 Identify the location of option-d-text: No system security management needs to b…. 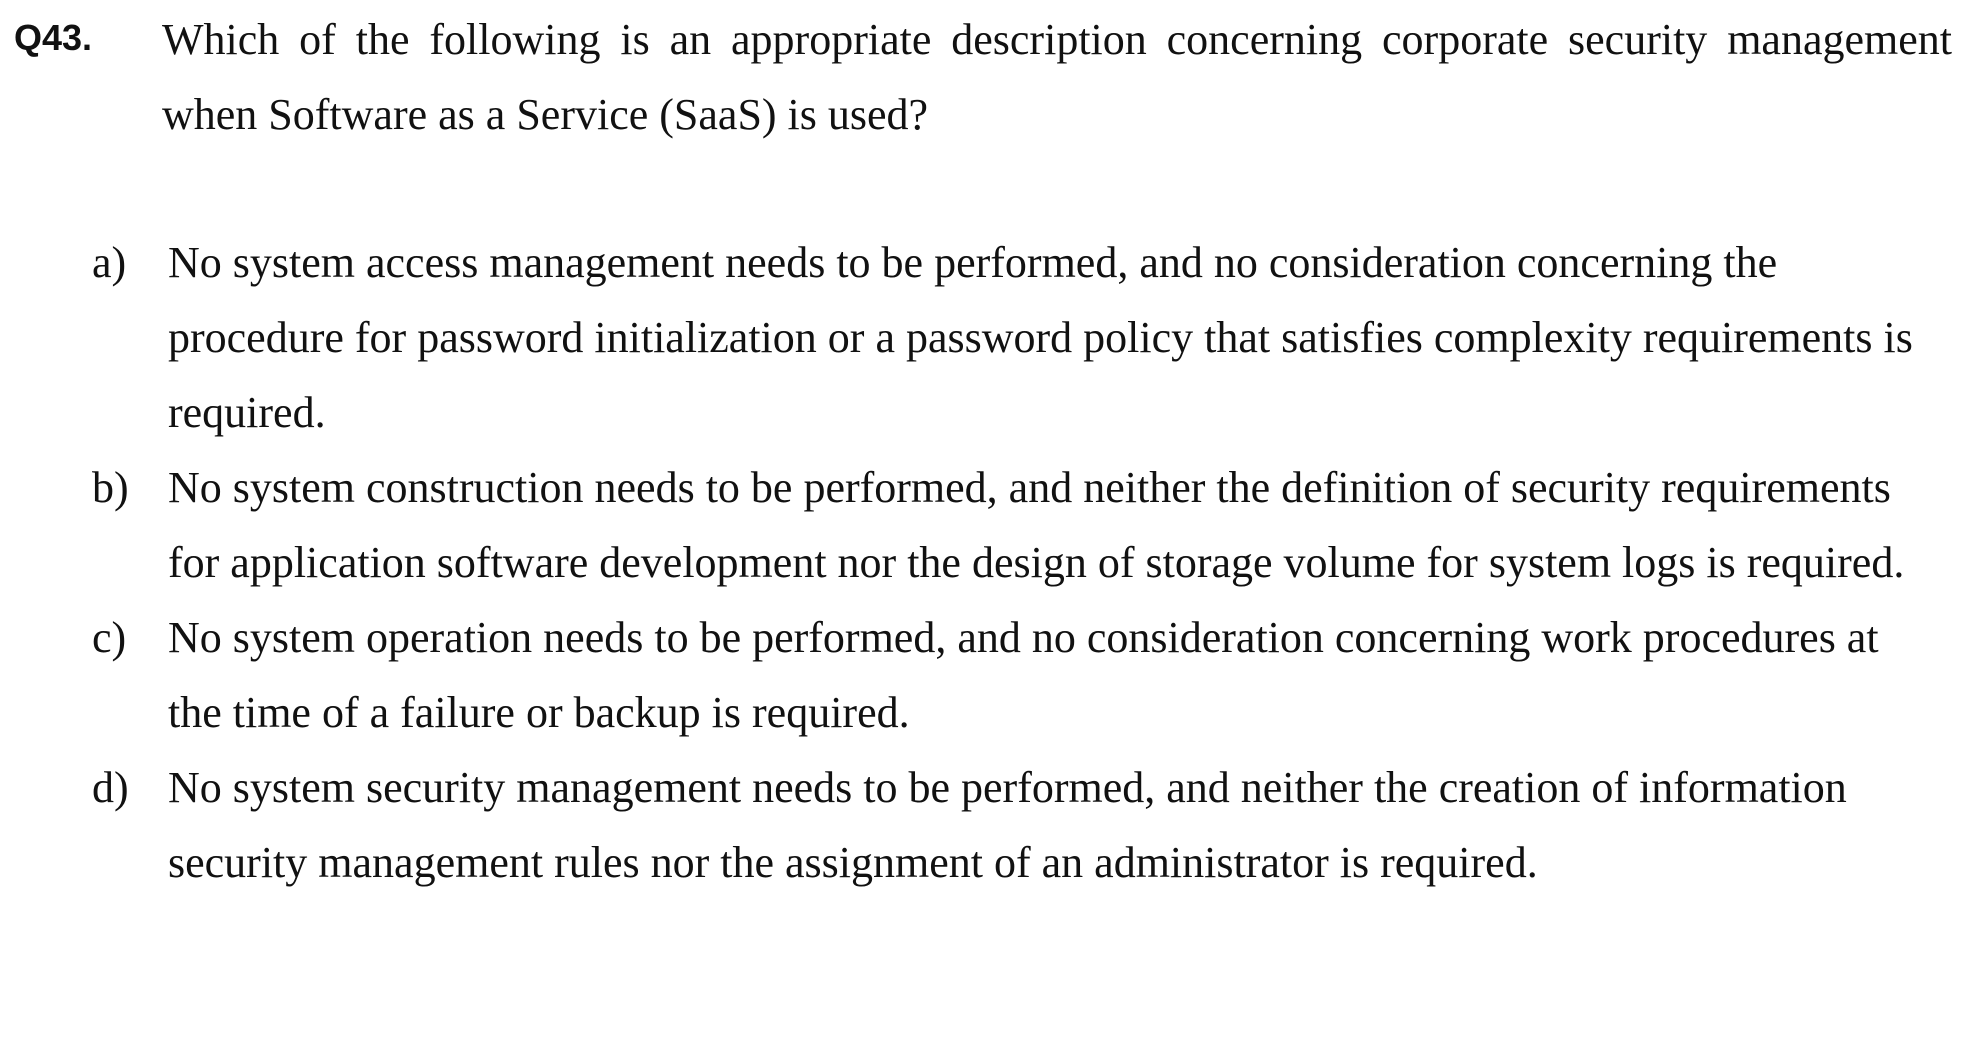
(1007, 825).